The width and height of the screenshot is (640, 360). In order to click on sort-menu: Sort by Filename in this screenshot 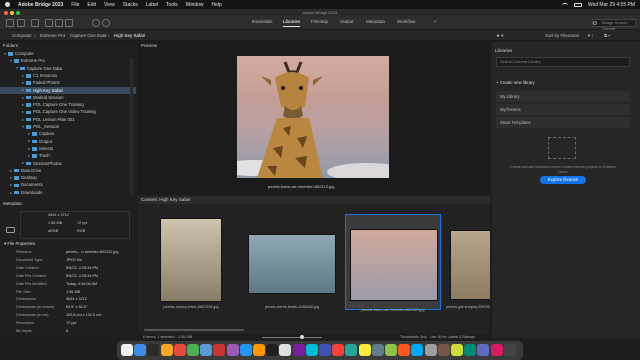, I will do `click(562, 35)`.